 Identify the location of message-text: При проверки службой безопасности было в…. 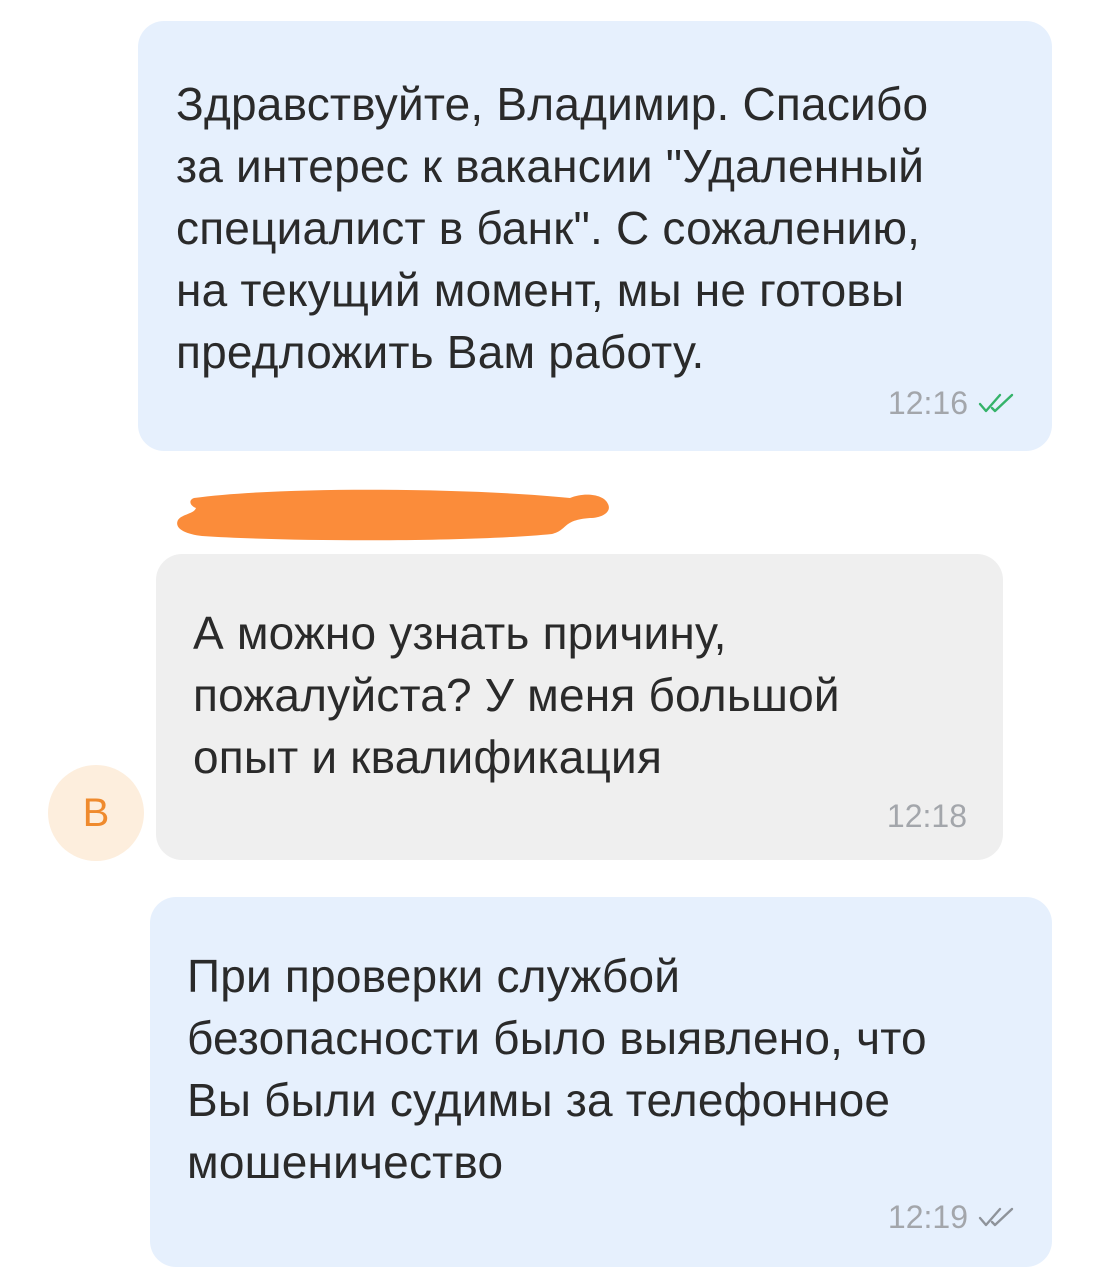
(557, 1069).